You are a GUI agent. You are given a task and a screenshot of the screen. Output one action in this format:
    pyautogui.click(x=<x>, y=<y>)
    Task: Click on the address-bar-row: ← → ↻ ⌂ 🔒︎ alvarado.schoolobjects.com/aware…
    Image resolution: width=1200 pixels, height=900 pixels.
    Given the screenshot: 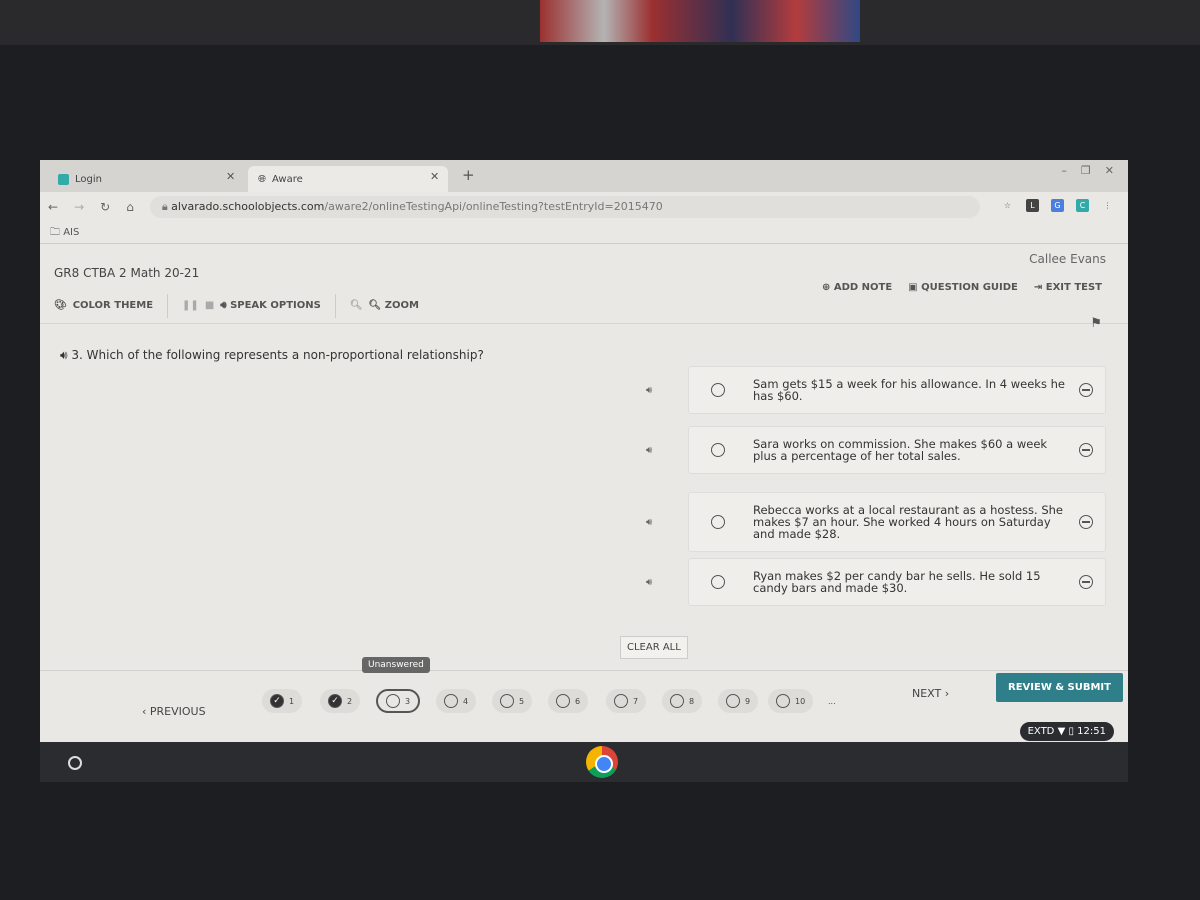 What is the action you would take?
    pyautogui.click(x=584, y=207)
    